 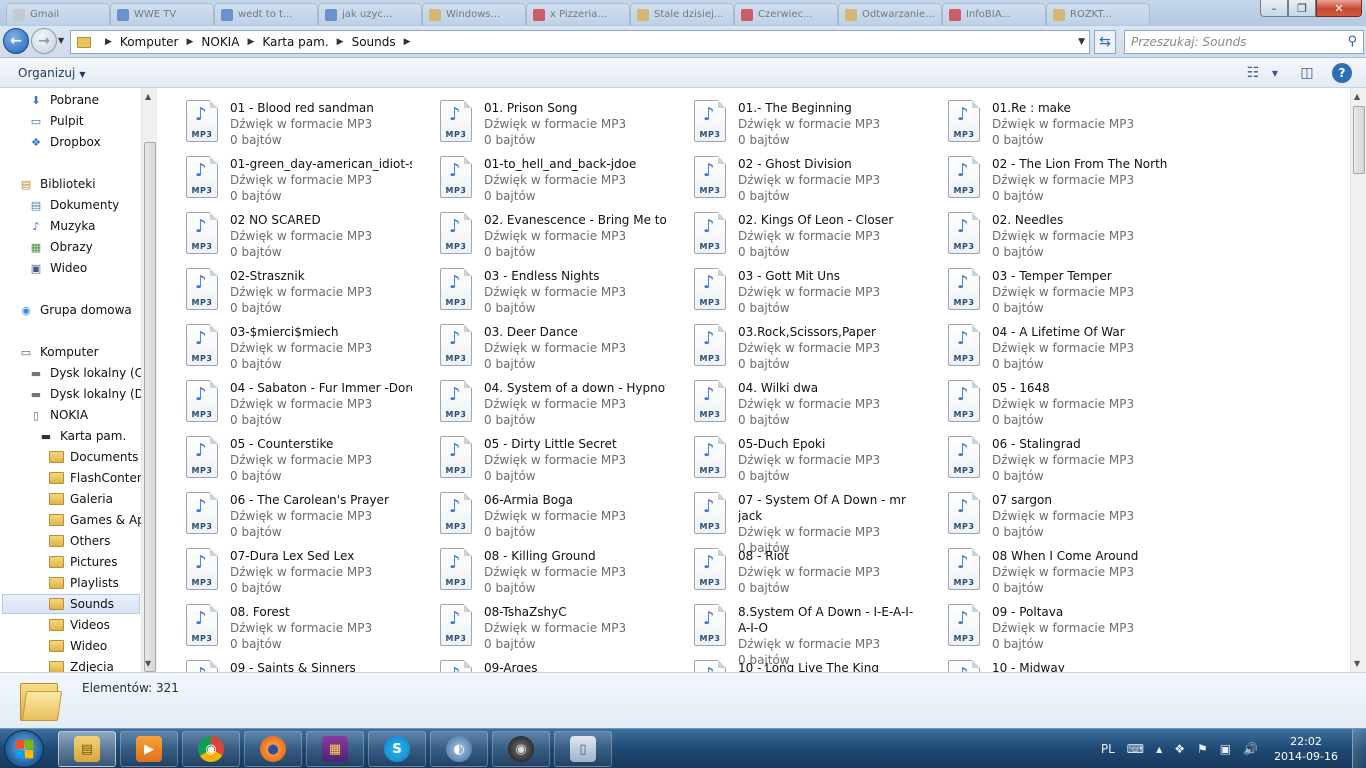 I want to click on nav-item-sounds: Sounds, so click(x=71, y=604).